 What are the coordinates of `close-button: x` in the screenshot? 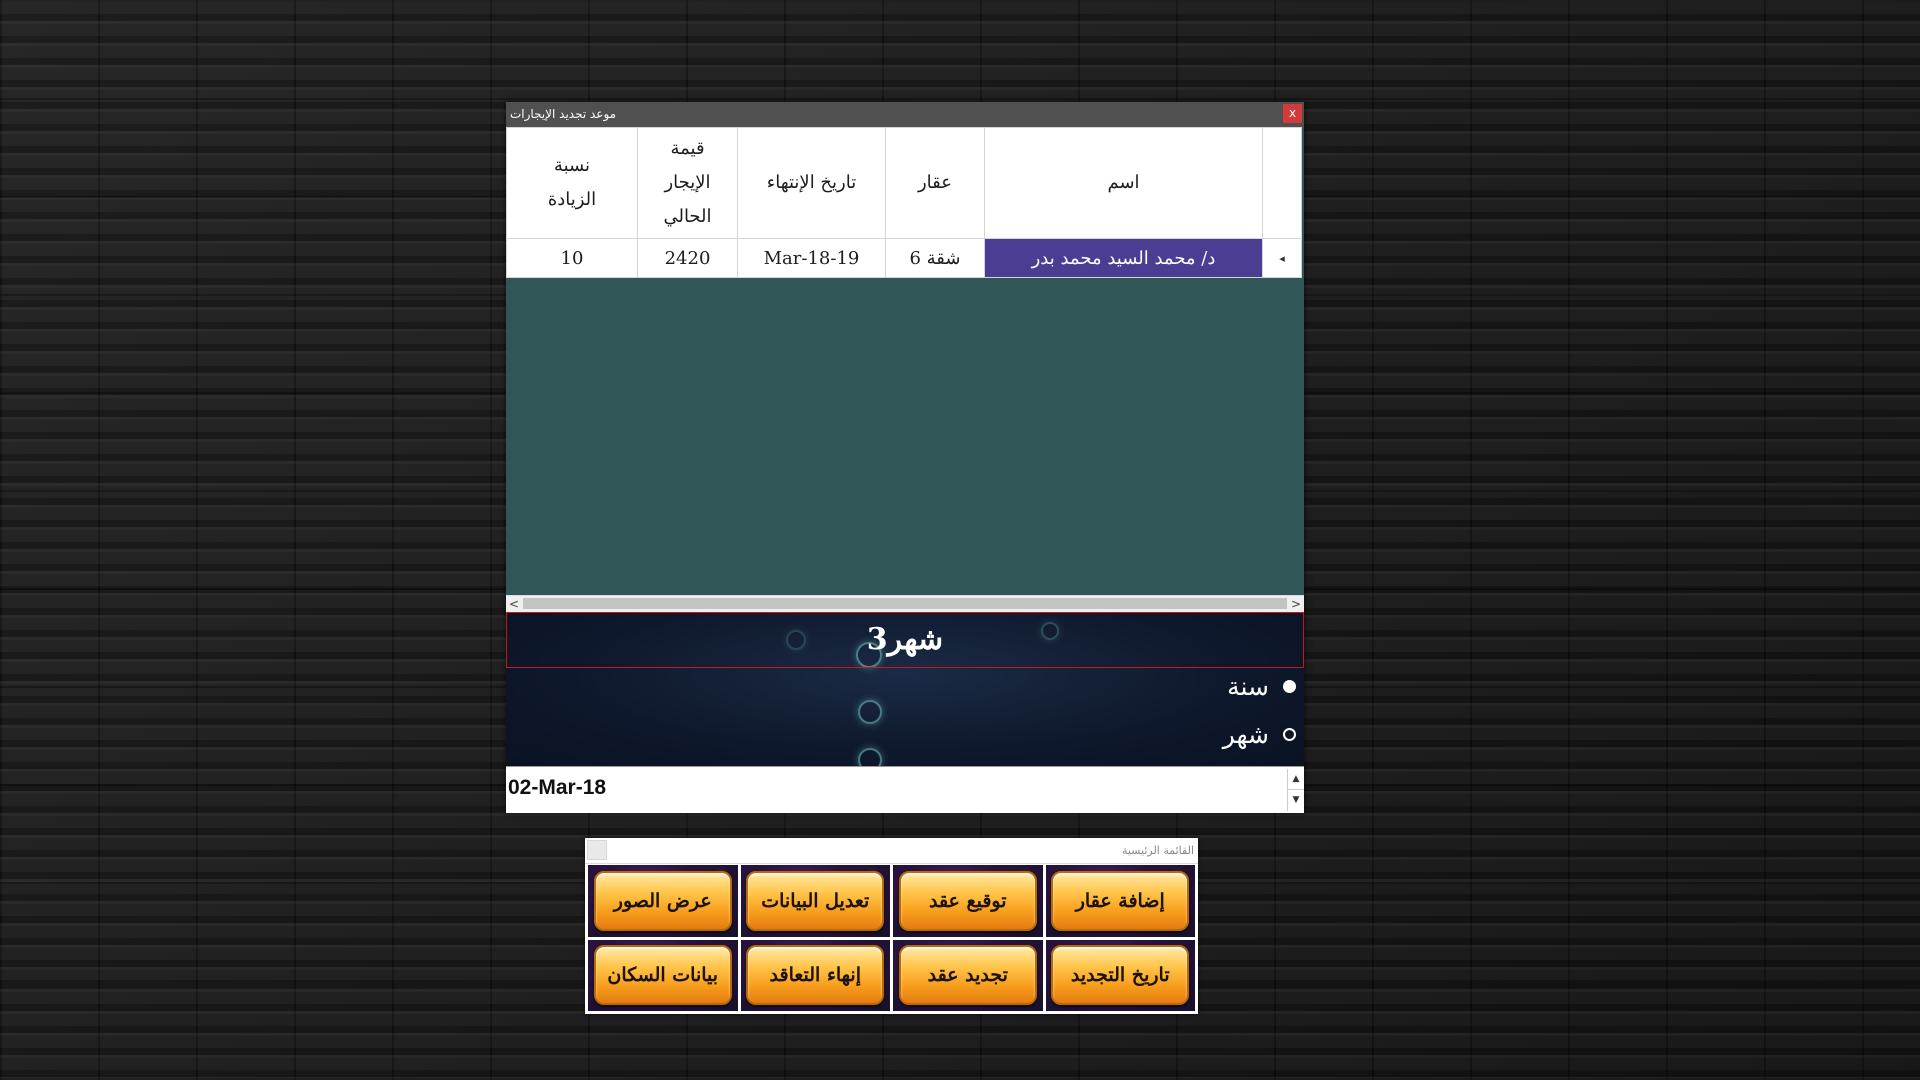 It's located at (1292, 113).